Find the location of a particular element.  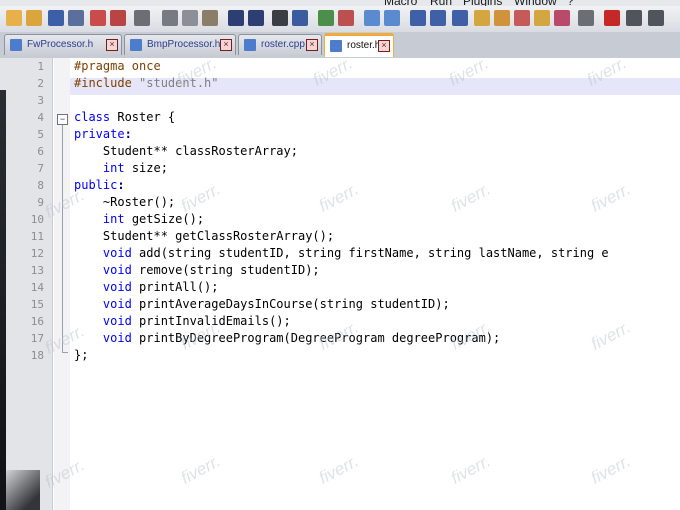

save-all-icon is located at coordinates (76, 18).